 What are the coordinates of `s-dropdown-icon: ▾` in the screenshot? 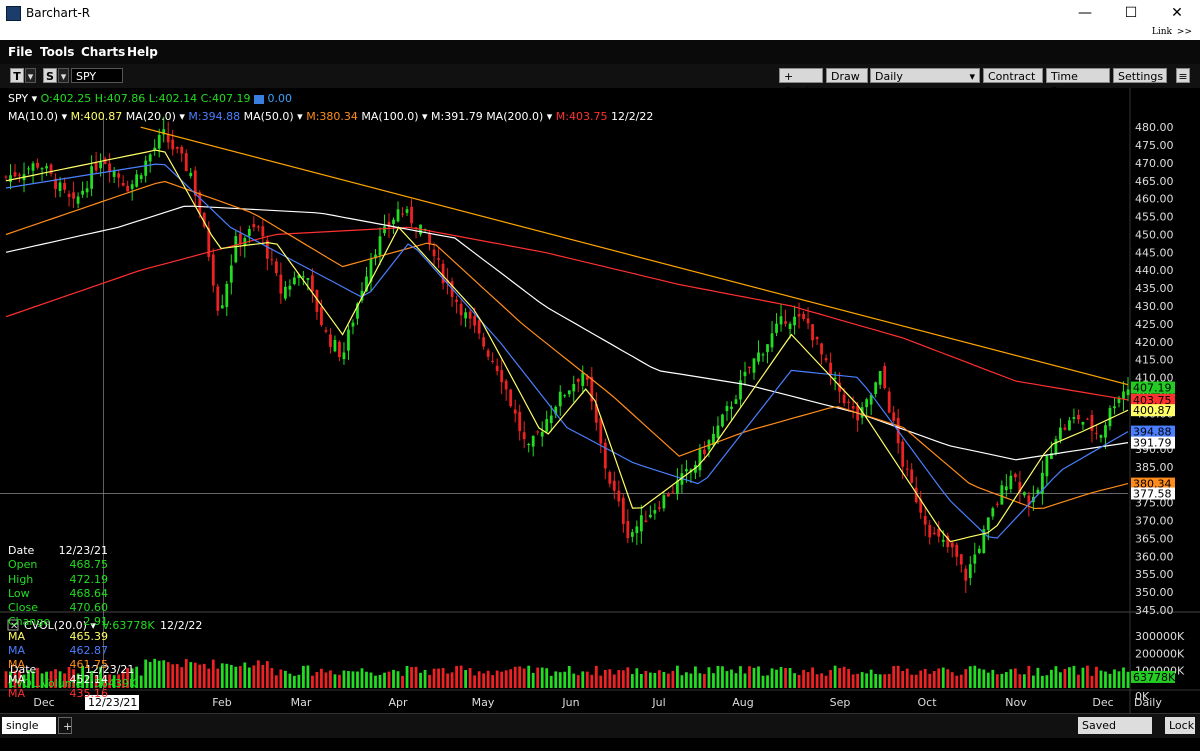 It's located at (63, 75).